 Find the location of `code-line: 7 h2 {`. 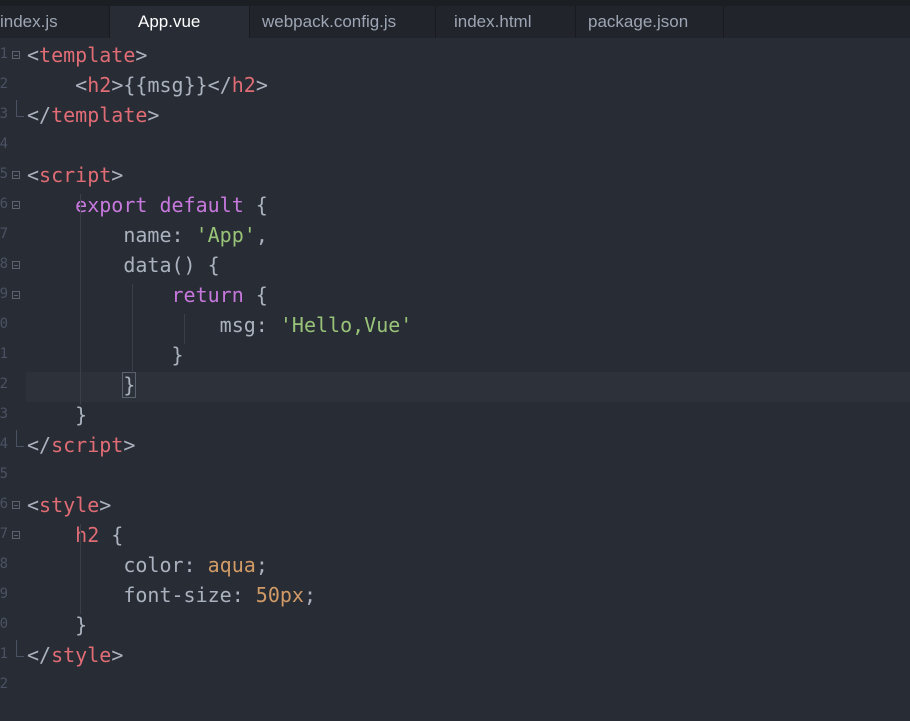

code-line: 7 h2 { is located at coordinates (455, 535).